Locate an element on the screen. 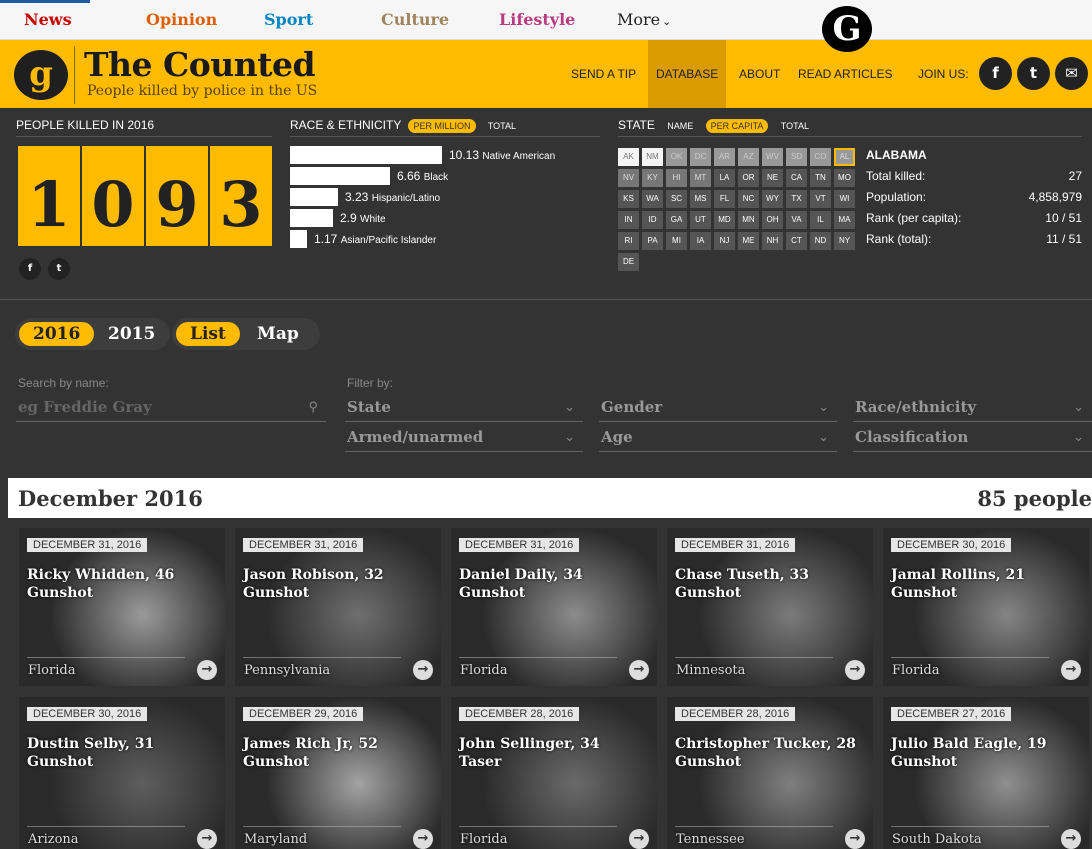 The width and height of the screenshot is (1092, 849). state-cell: IL is located at coordinates (820, 220).